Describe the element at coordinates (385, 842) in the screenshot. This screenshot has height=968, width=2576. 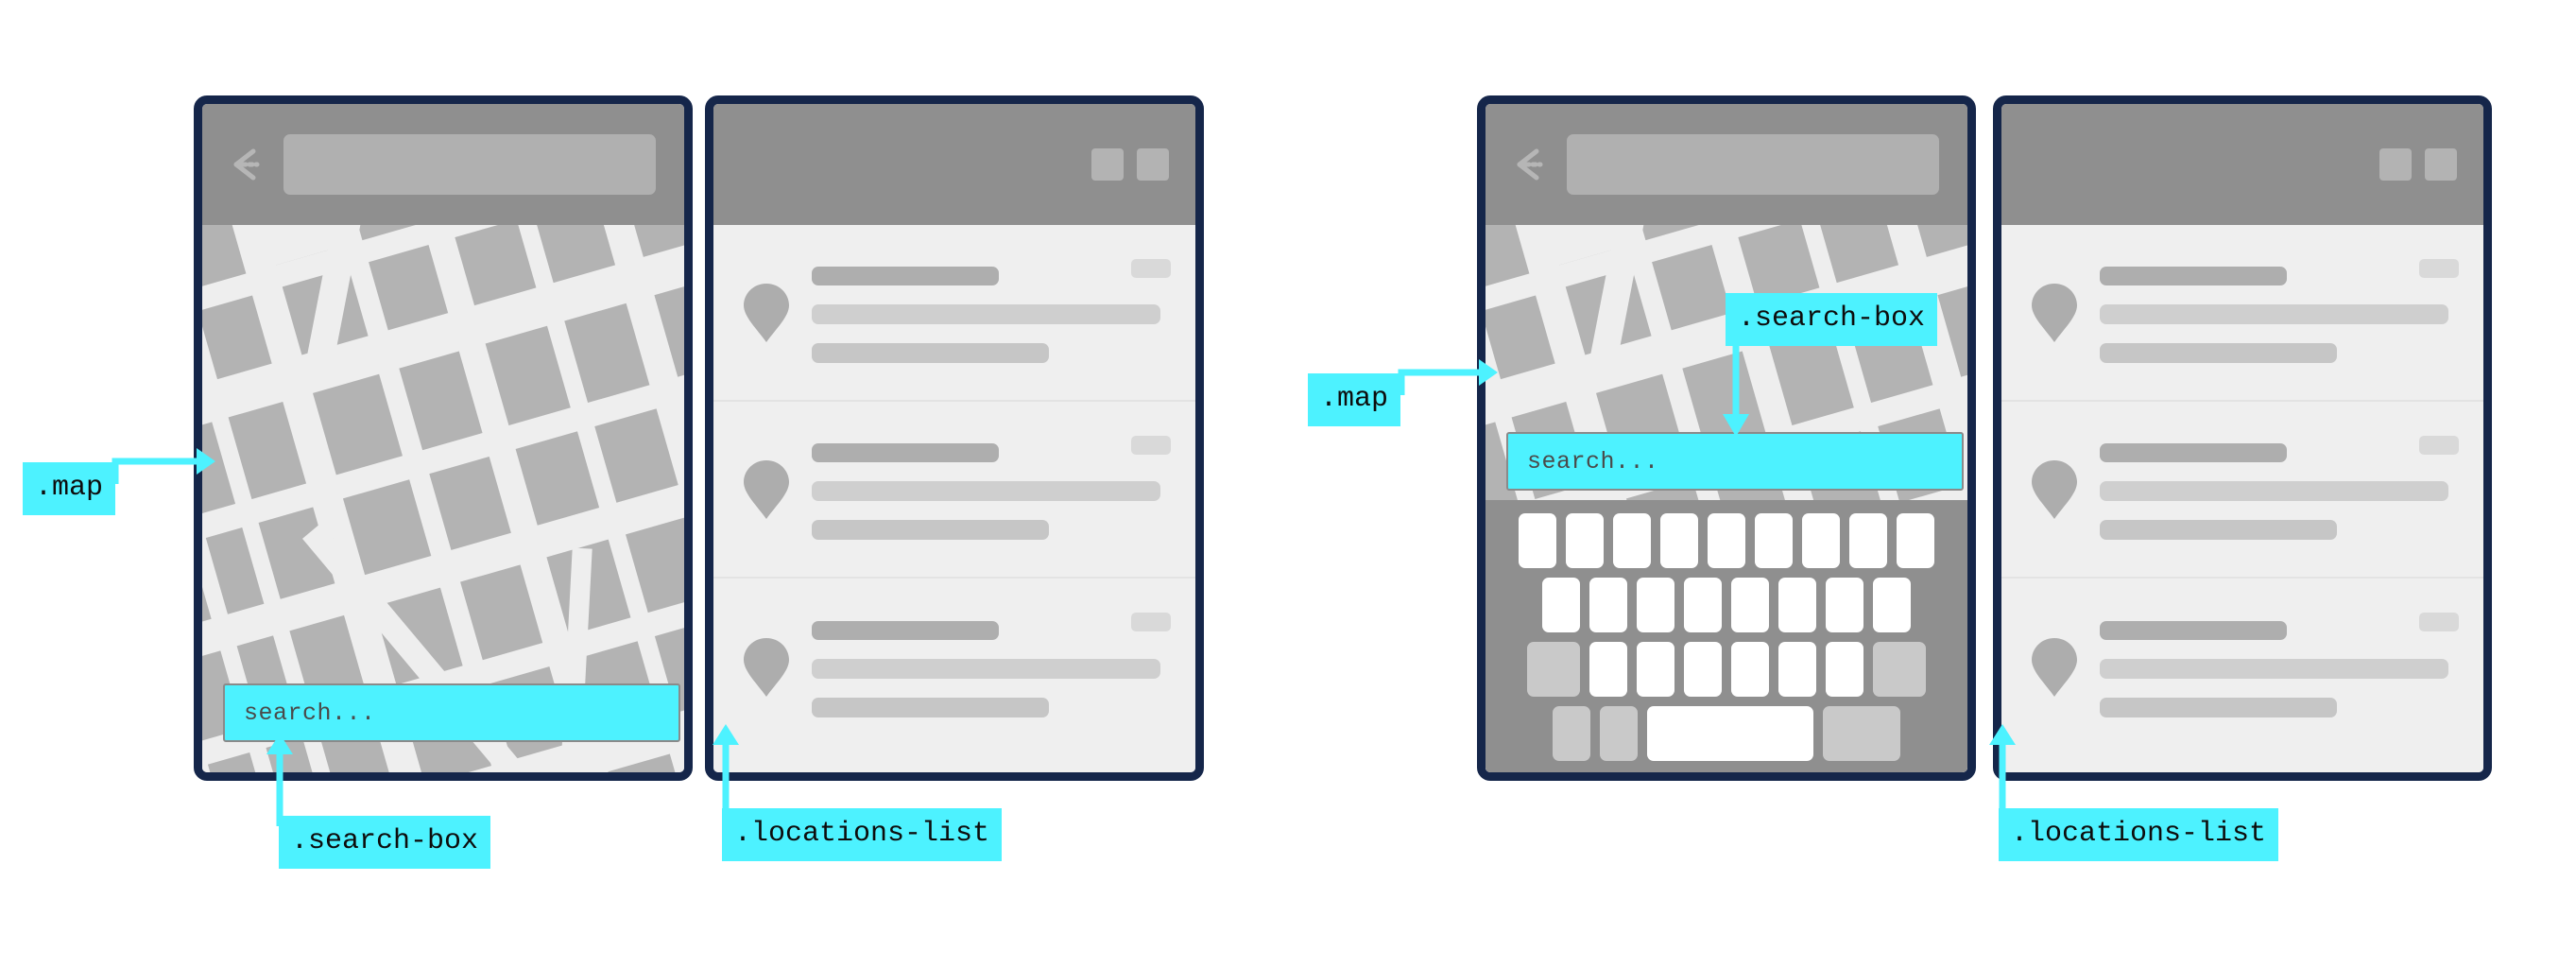
I see `callout-label-search-box: .search-box` at that location.